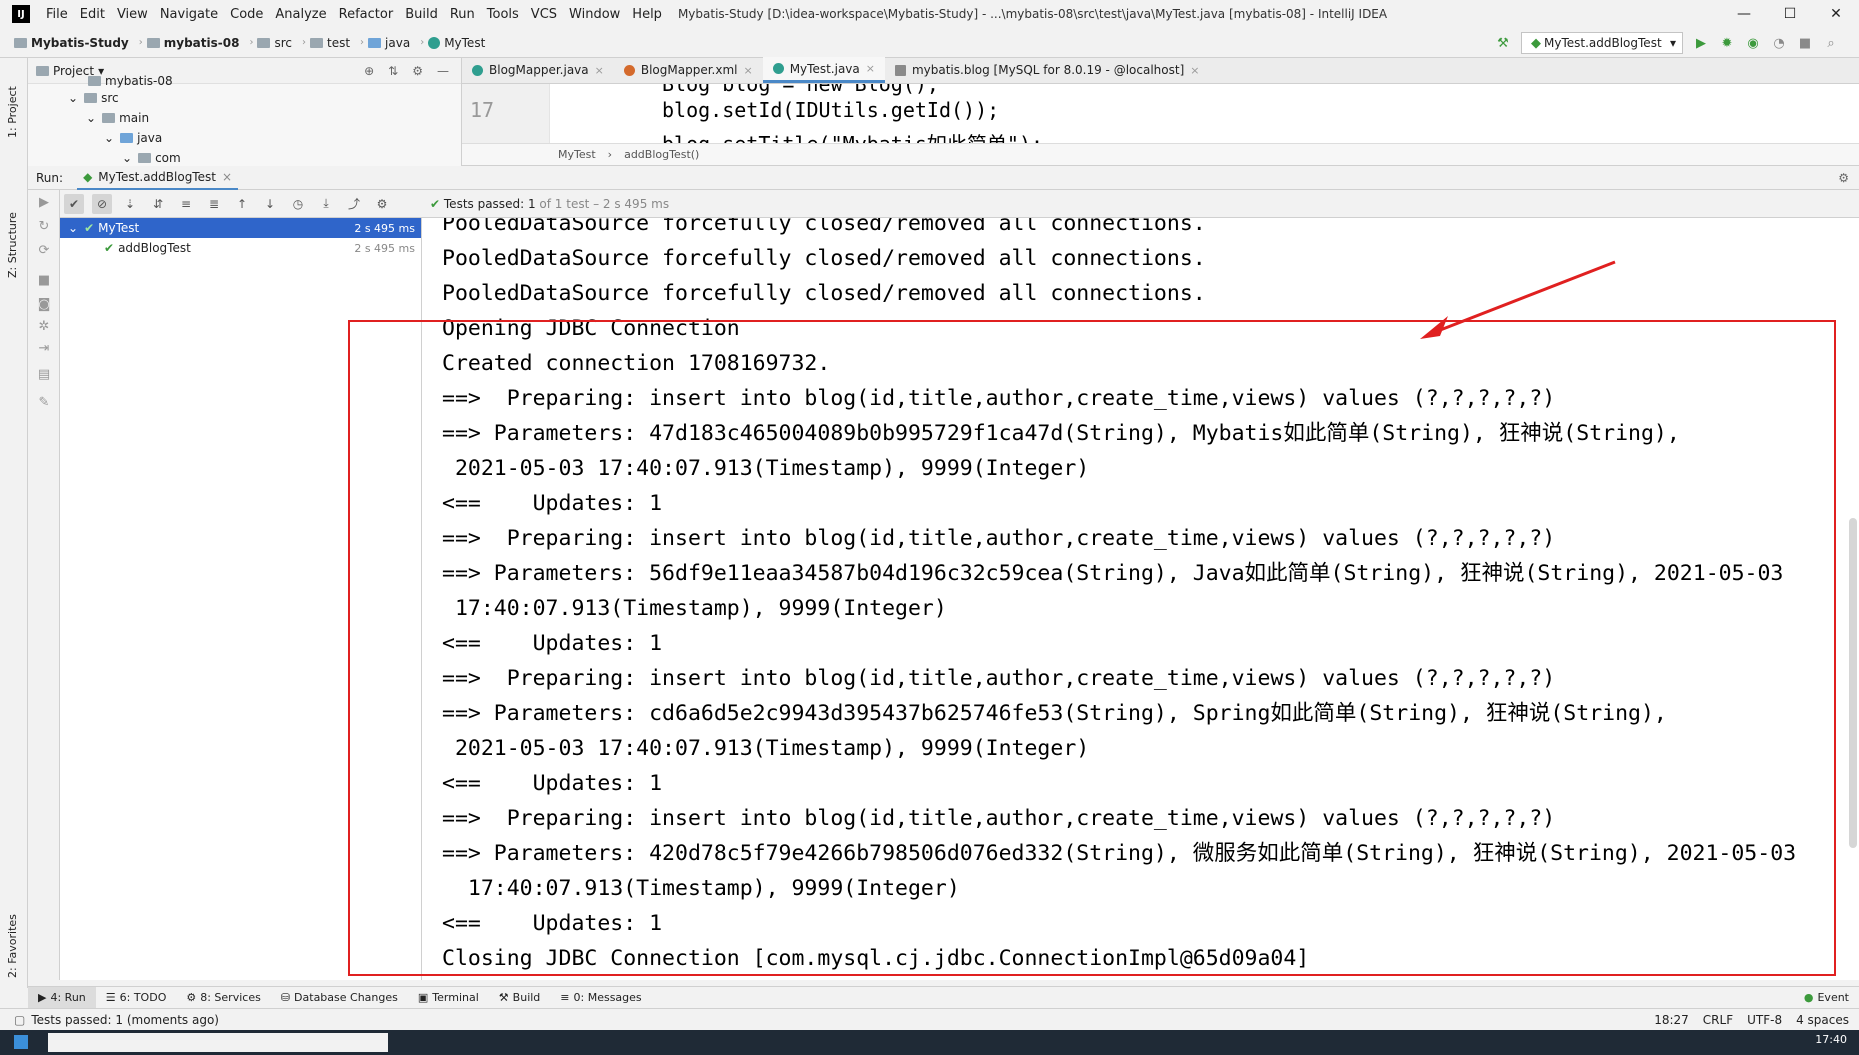 The width and height of the screenshot is (1859, 1055). I want to click on tab-blogmapper-java: BlogMapper.java ×, so click(538, 70).